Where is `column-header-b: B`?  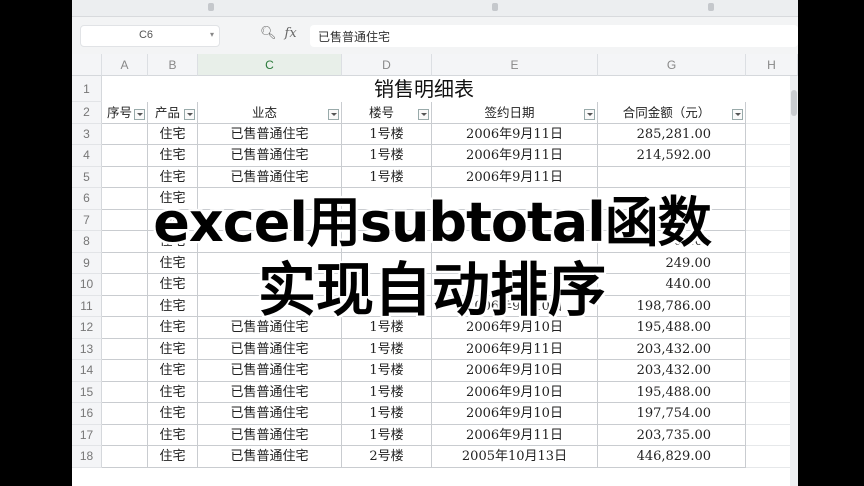
column-header-b: B is located at coordinates (173, 65).